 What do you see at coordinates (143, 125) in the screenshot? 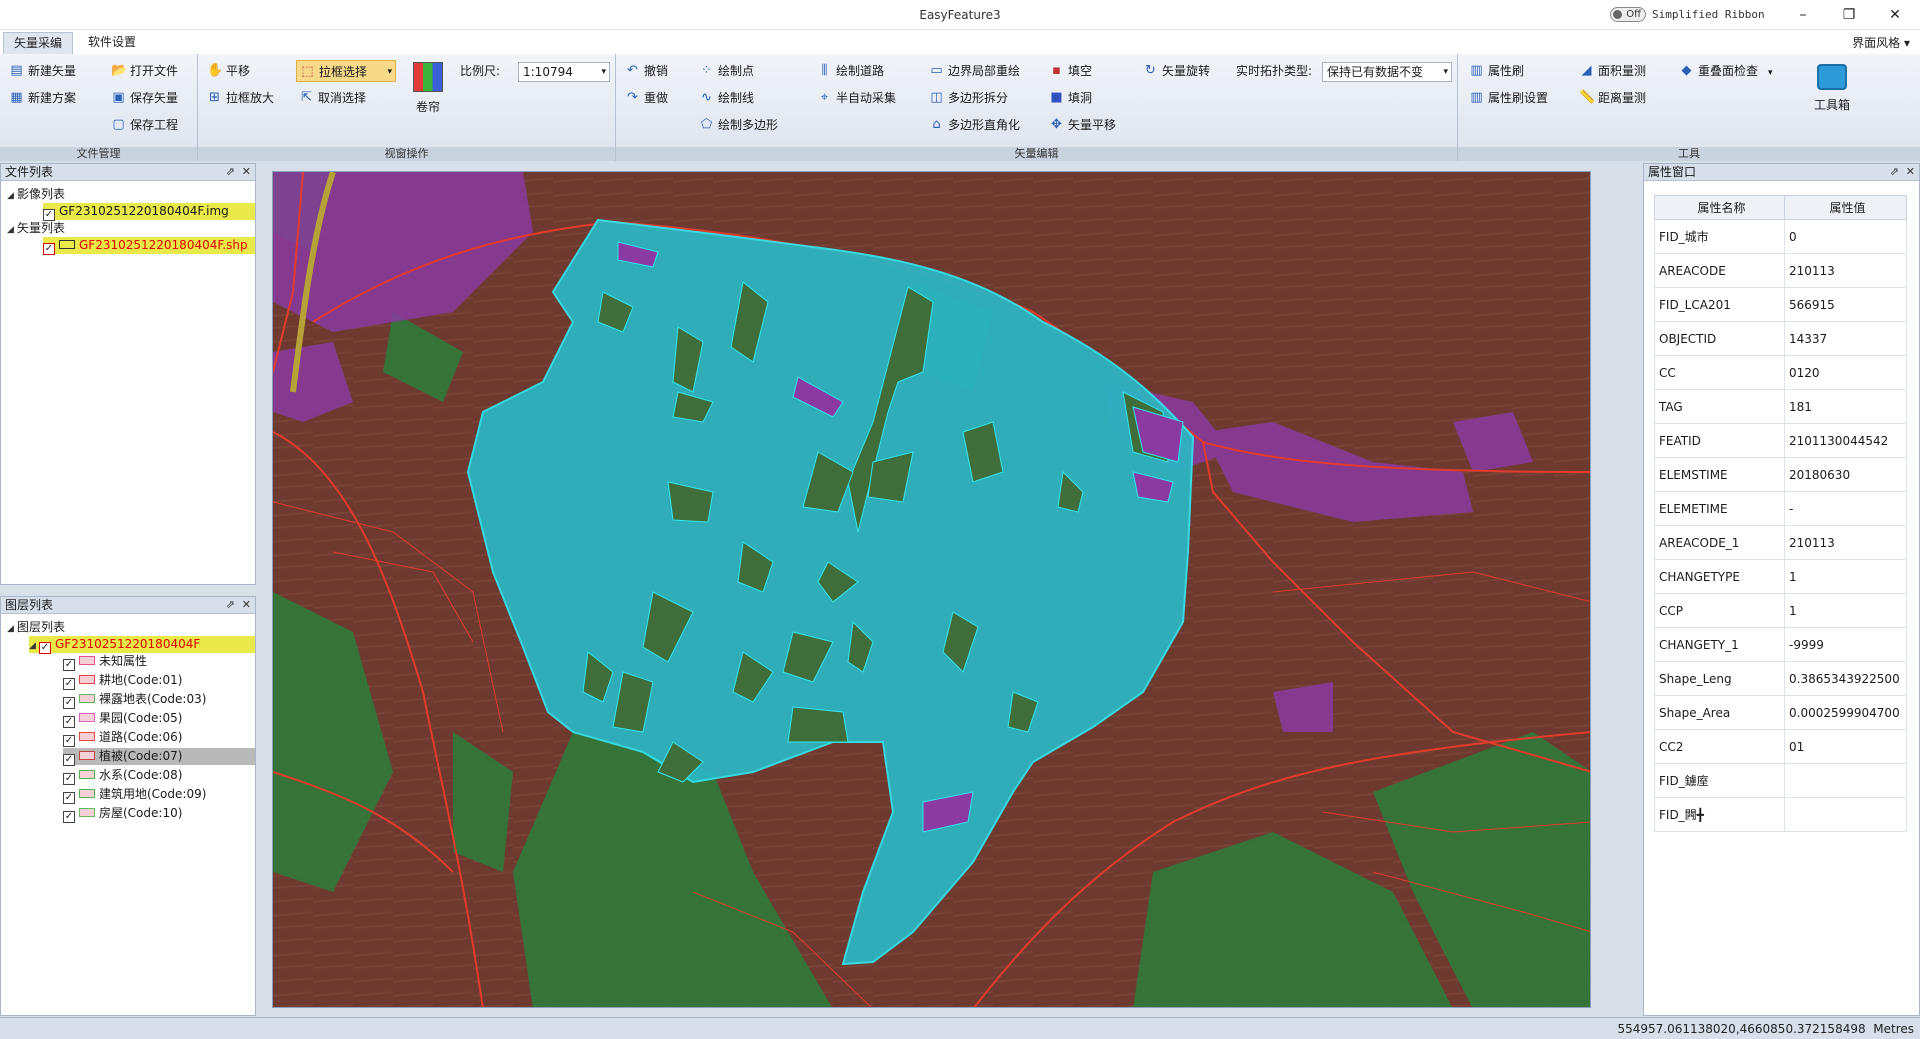
I see `save-project-button: ▢ 保存工程` at bounding box center [143, 125].